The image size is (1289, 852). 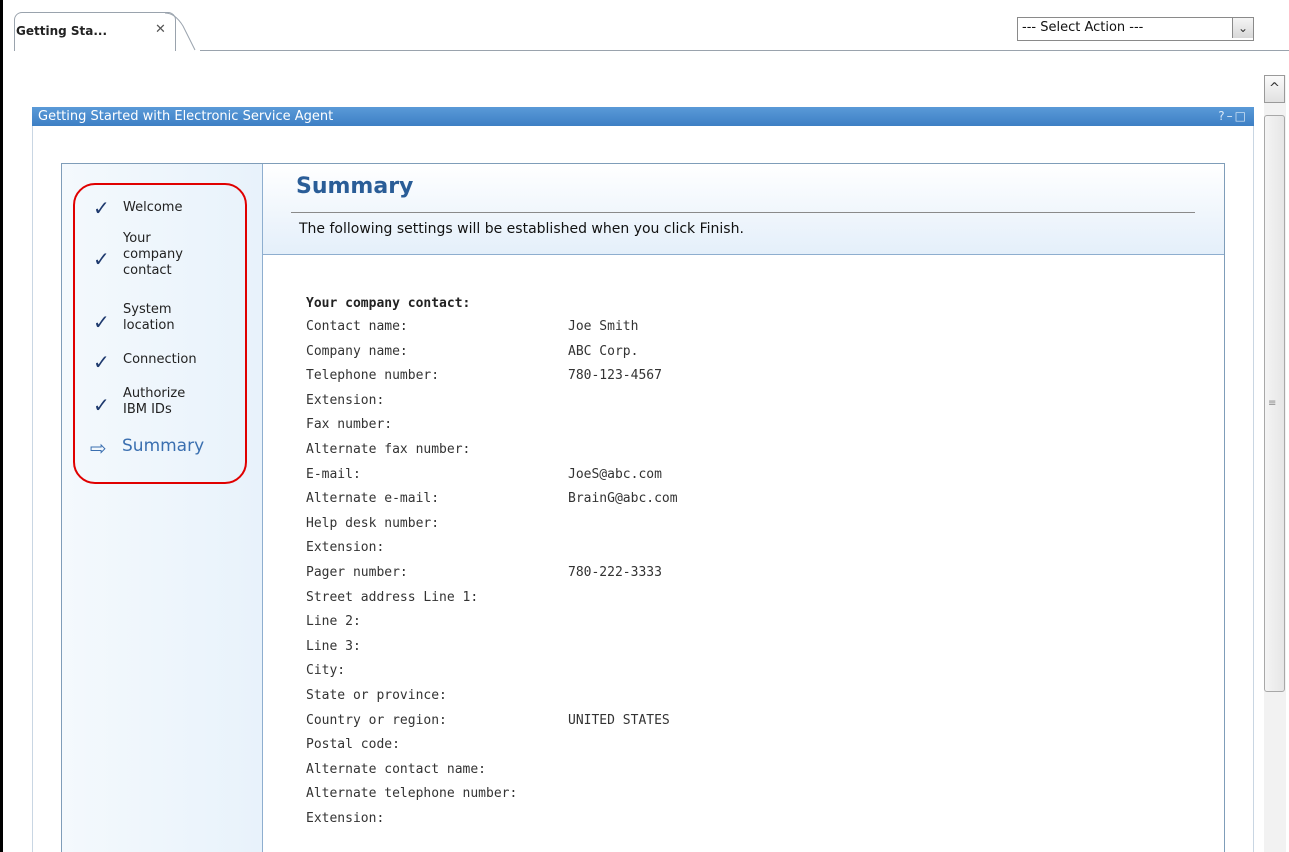 I want to click on nav-item-label: Your company contact, so click(x=153, y=254).